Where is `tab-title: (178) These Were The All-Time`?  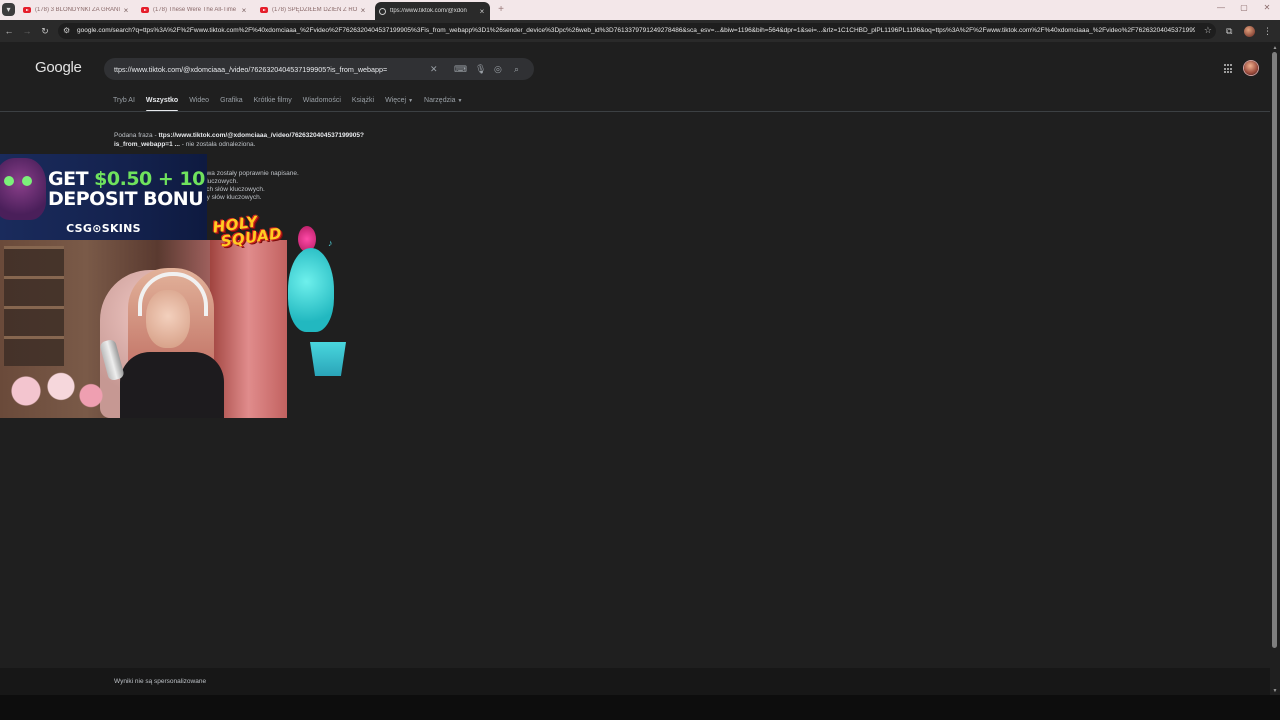
tab-title: (178) These Were The All-Time is located at coordinates (195, 10).